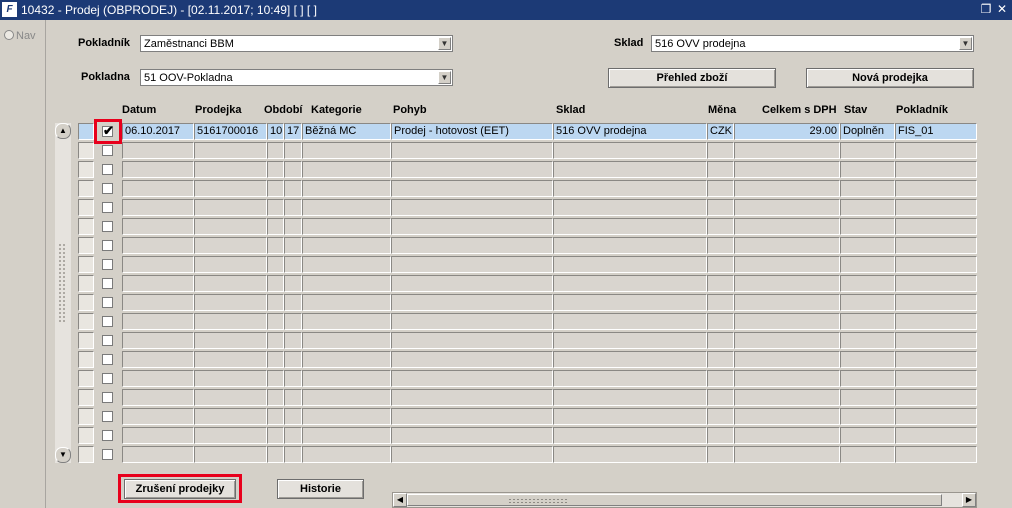 The image size is (1012, 508). Describe the element at coordinates (936, 131) in the screenshot. I see `cell-pokladnik: FIS_01` at that location.